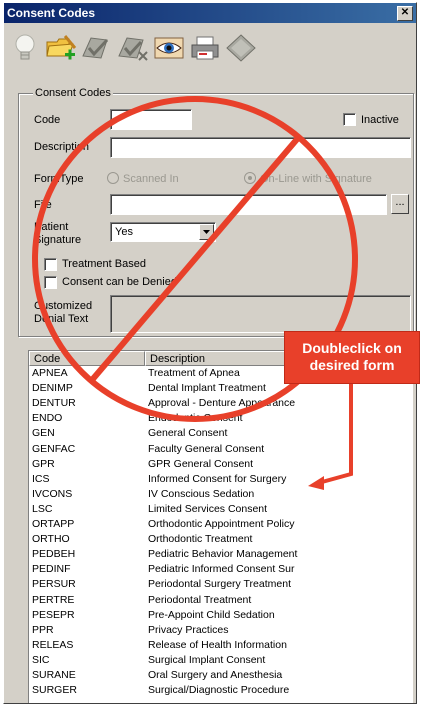  I want to click on row-code: PEDBEH, so click(54, 554).